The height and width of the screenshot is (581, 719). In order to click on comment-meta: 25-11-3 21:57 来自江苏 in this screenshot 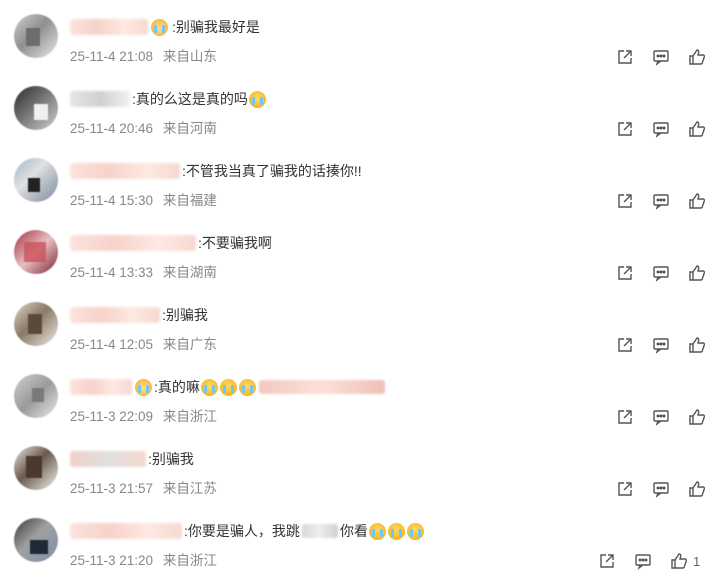, I will do `click(146, 487)`.